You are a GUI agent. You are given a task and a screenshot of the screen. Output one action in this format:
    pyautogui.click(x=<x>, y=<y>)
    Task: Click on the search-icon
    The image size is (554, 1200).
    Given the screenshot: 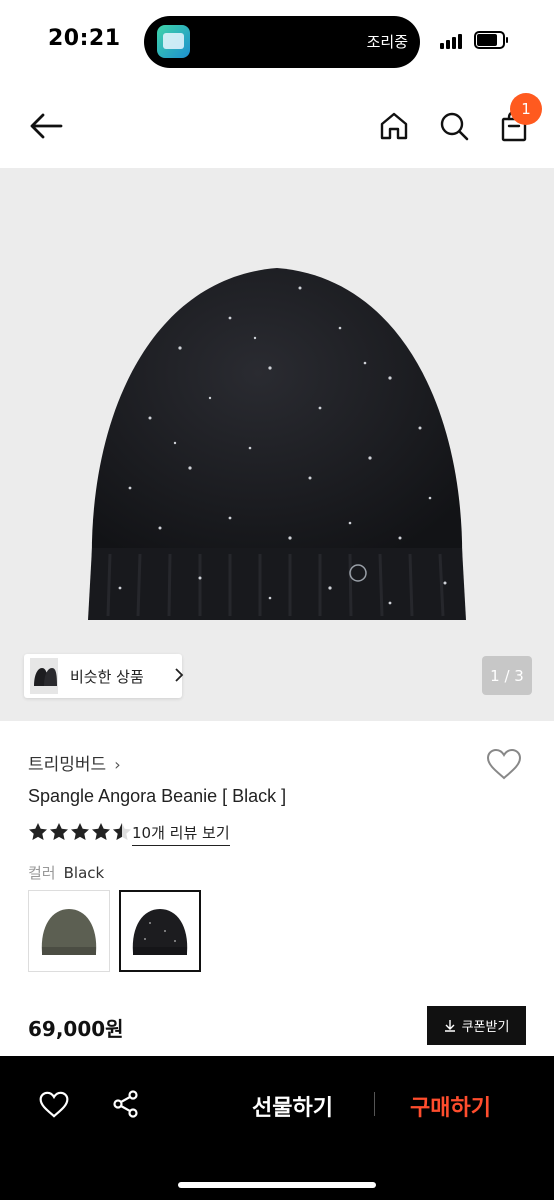 What is the action you would take?
    pyautogui.click(x=454, y=126)
    